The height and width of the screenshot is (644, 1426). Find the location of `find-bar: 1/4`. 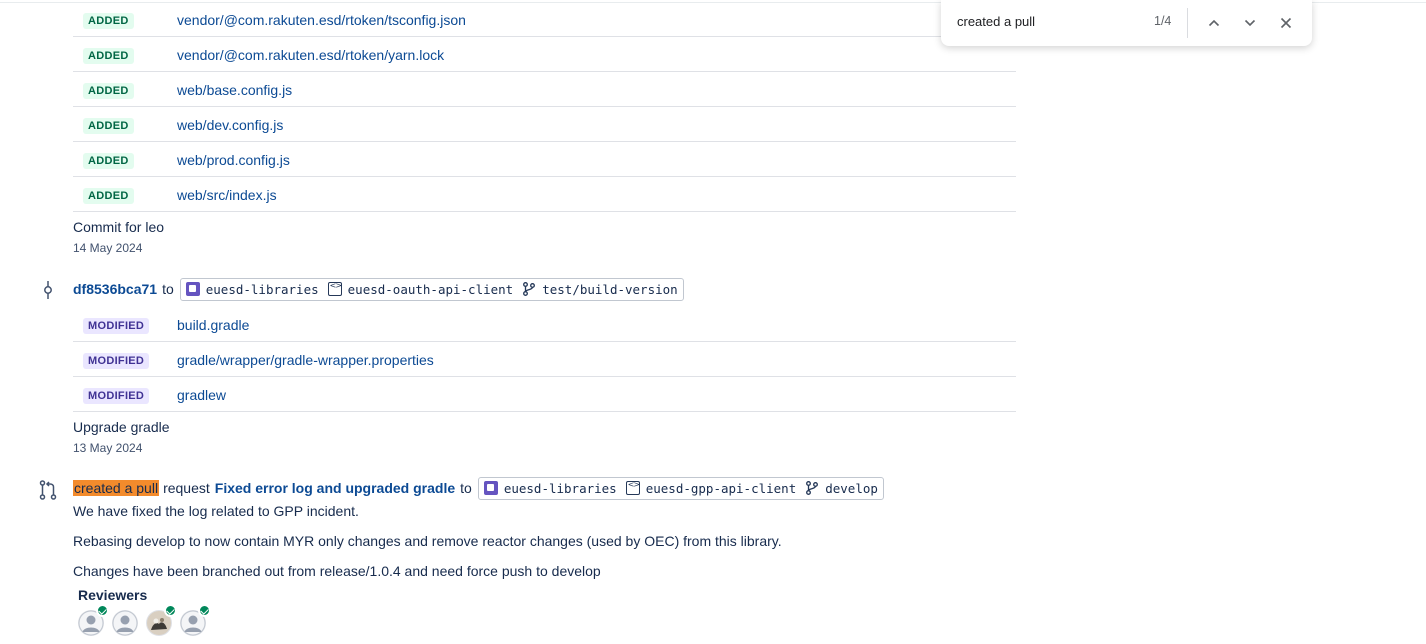

find-bar: 1/4 is located at coordinates (1126, 23).